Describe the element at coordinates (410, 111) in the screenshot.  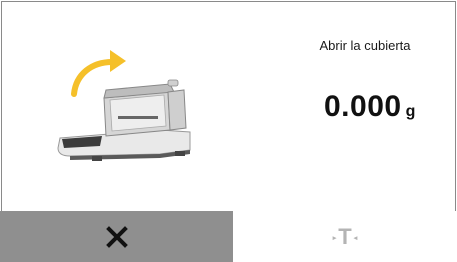
I see `weight-unit: g` at that location.